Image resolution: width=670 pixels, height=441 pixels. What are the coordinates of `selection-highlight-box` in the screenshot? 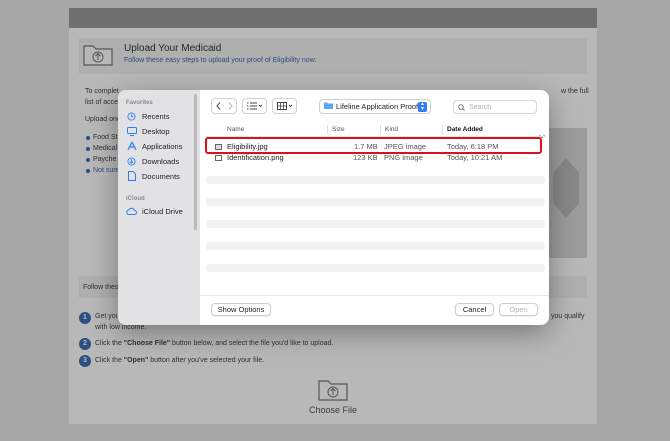 It's located at (373, 145).